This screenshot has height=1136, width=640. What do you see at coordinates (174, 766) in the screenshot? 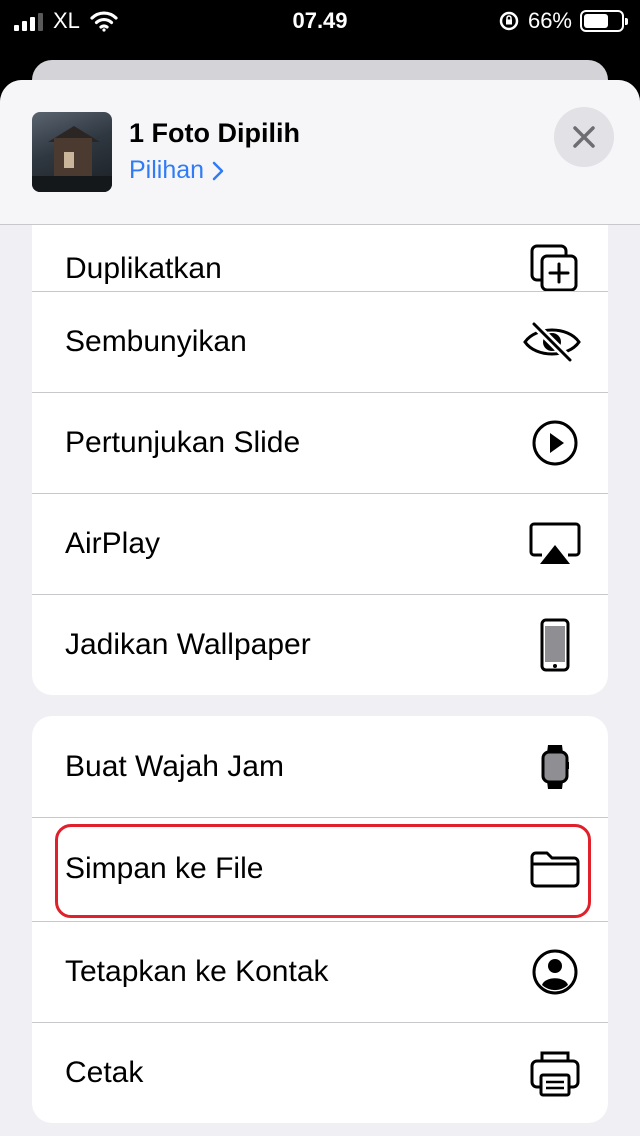
I see `action-label: Buat Wajah Jam` at bounding box center [174, 766].